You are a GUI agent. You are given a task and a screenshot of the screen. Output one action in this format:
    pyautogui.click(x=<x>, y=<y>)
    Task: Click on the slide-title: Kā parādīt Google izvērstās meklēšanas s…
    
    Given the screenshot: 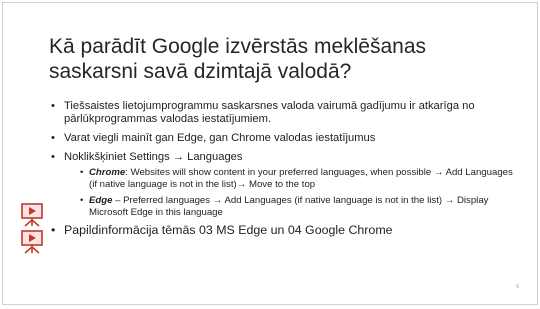 What is the action you would take?
    pyautogui.click(x=238, y=59)
    